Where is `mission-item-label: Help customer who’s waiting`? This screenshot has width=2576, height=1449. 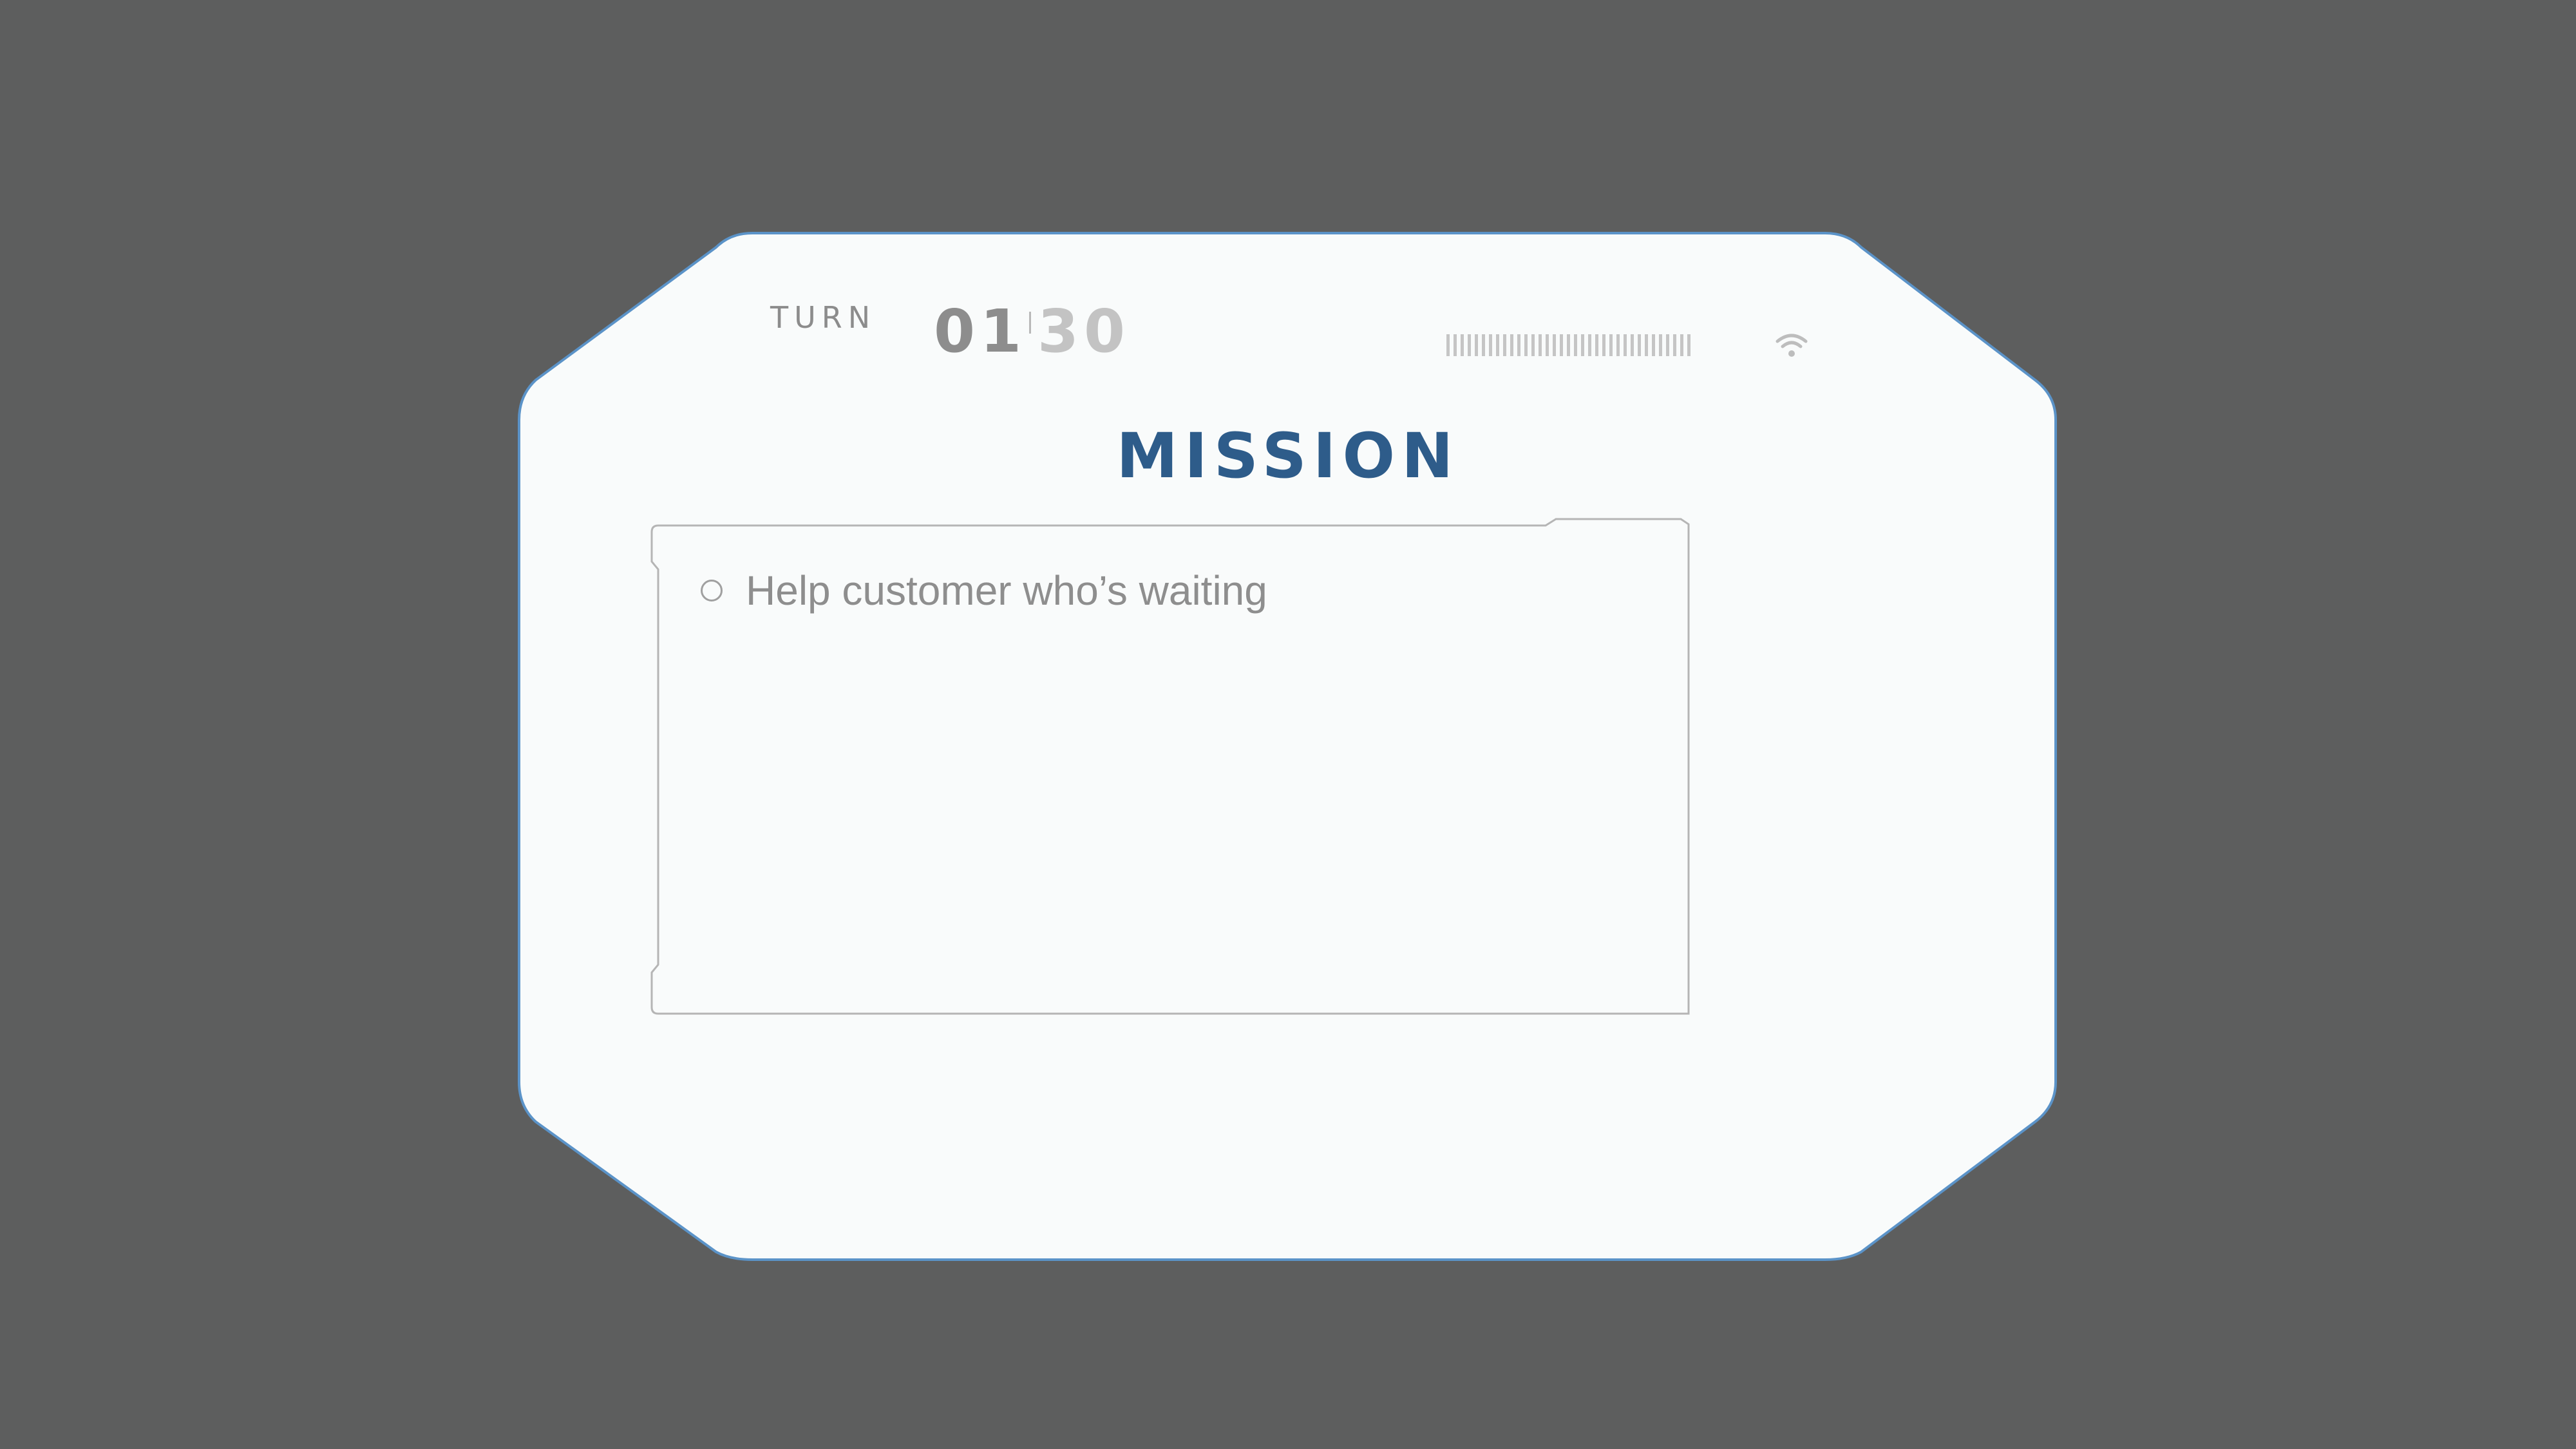
mission-item-label: Help customer who’s waiting is located at coordinates (1007, 590).